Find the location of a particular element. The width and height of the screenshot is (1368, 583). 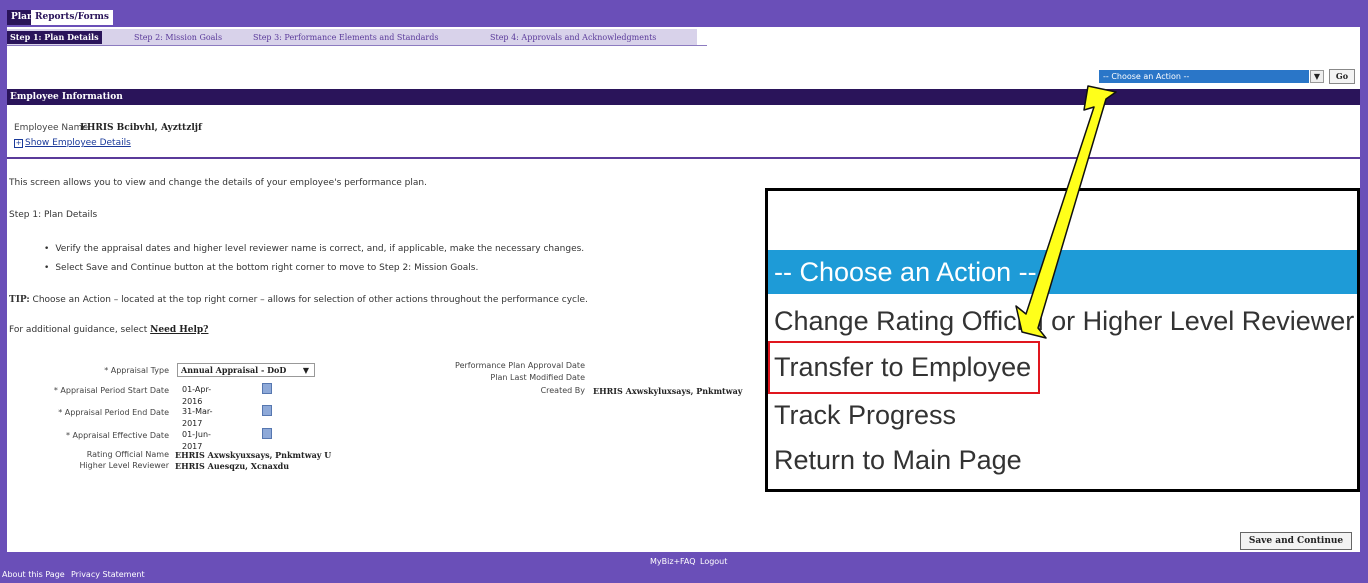

need-help-link: Need Help? is located at coordinates (179, 330).